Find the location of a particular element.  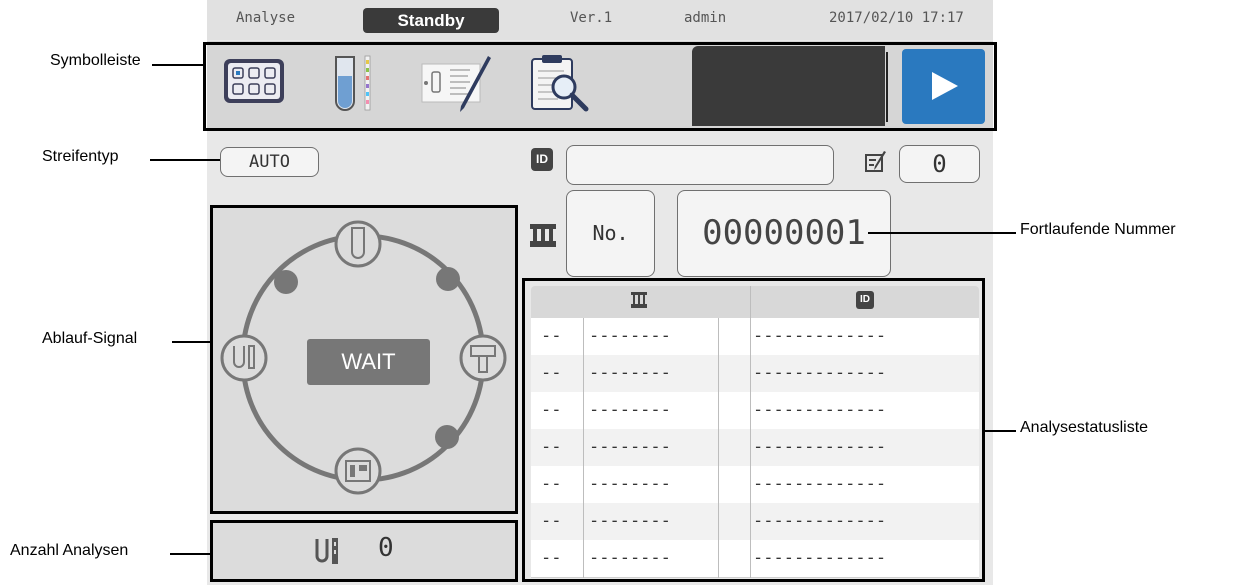

datetime-label: 2017/02/10 17:17 is located at coordinates (896, 18).